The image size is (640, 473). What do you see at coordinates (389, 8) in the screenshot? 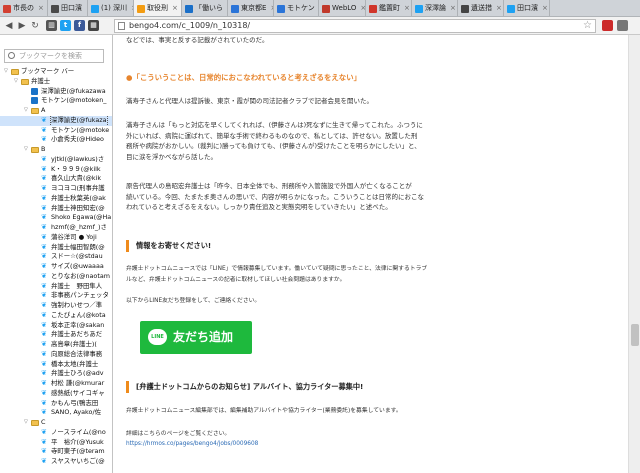
I see `tab: 鑑置町 ×` at bounding box center [389, 8].